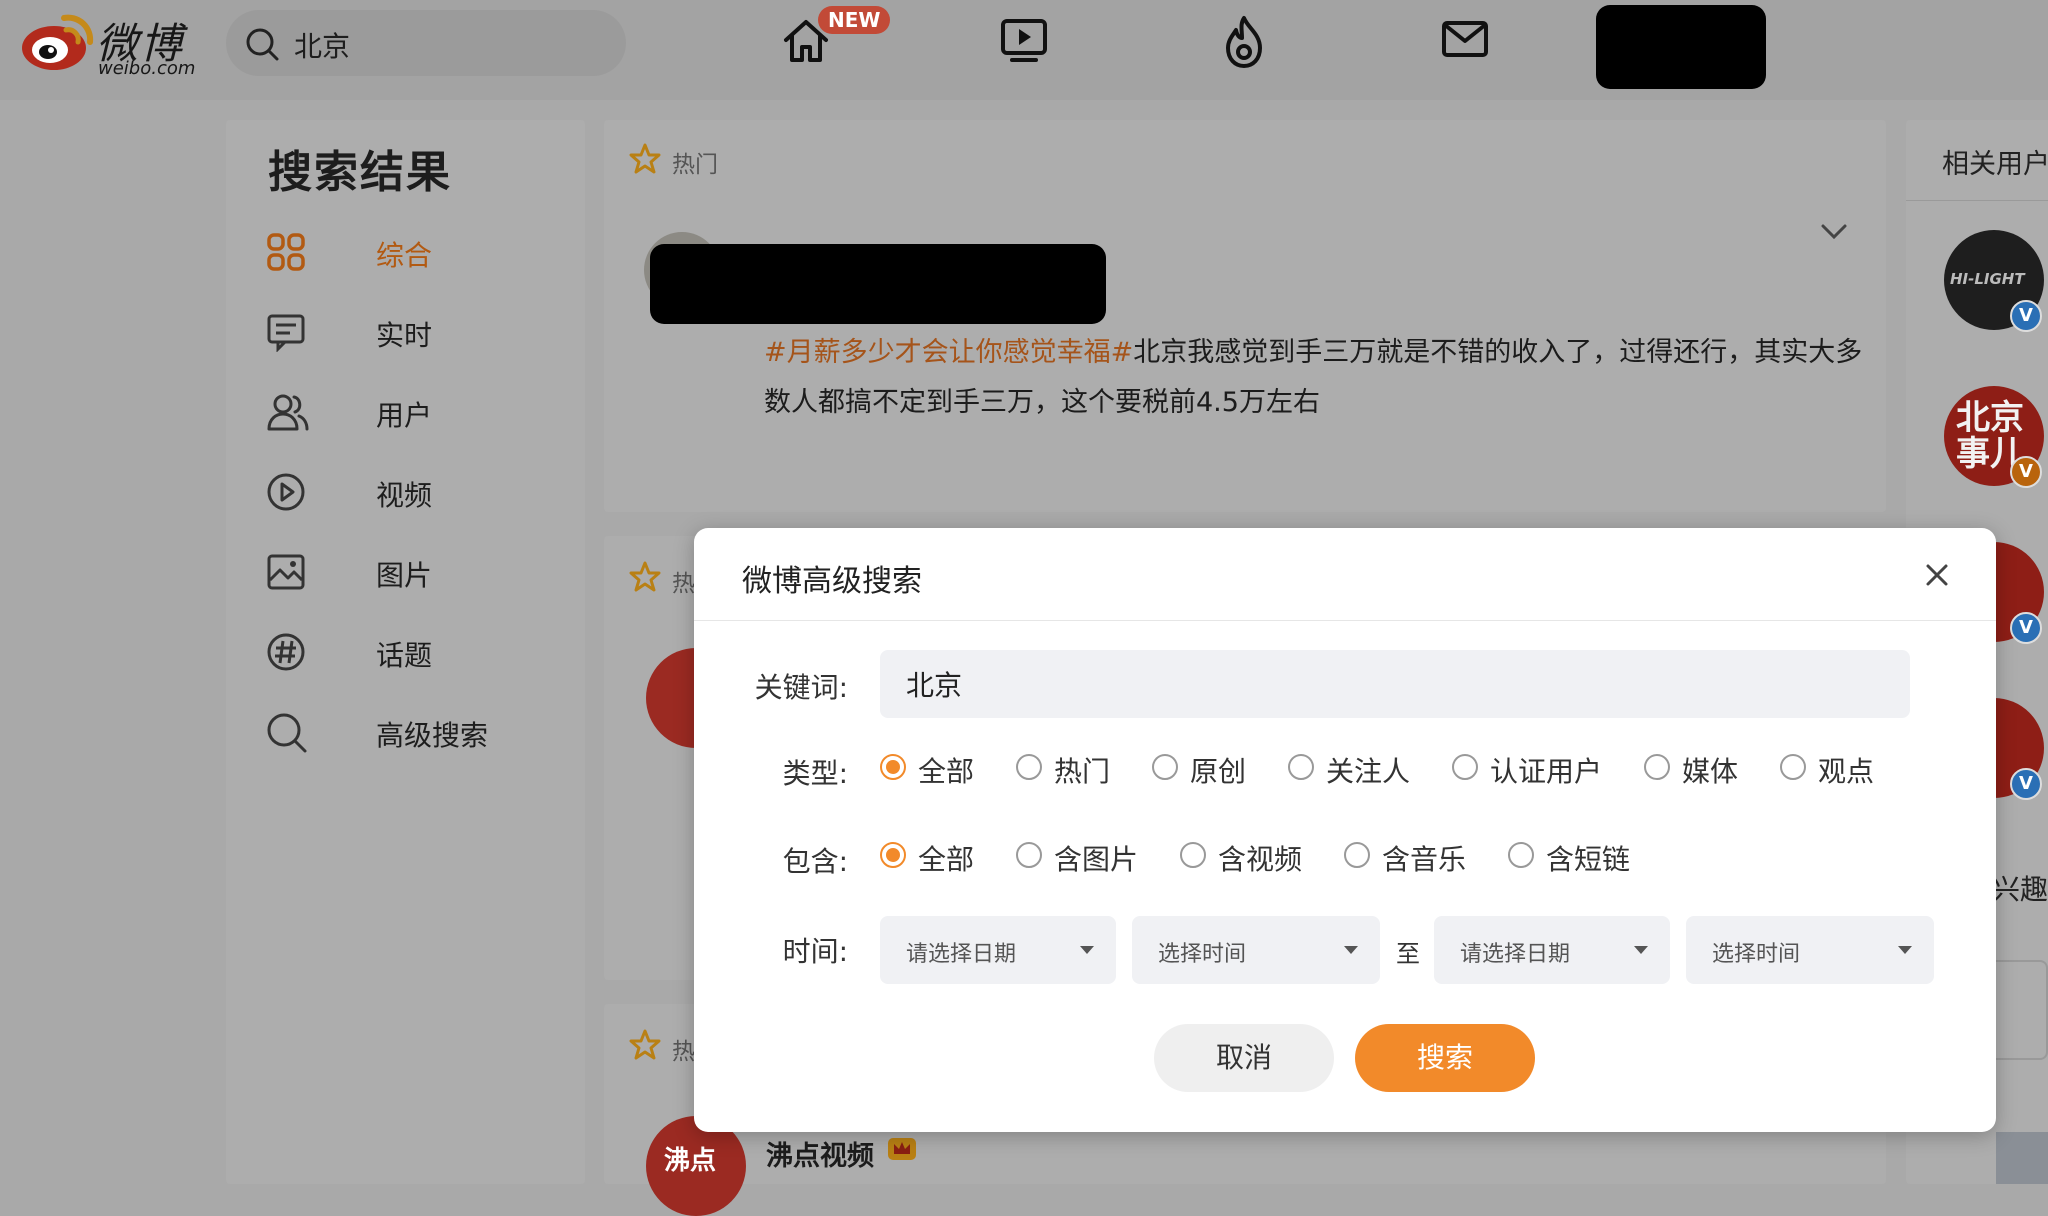  What do you see at coordinates (404, 415) in the screenshot?
I see `sidebar-item-label: 用户` at bounding box center [404, 415].